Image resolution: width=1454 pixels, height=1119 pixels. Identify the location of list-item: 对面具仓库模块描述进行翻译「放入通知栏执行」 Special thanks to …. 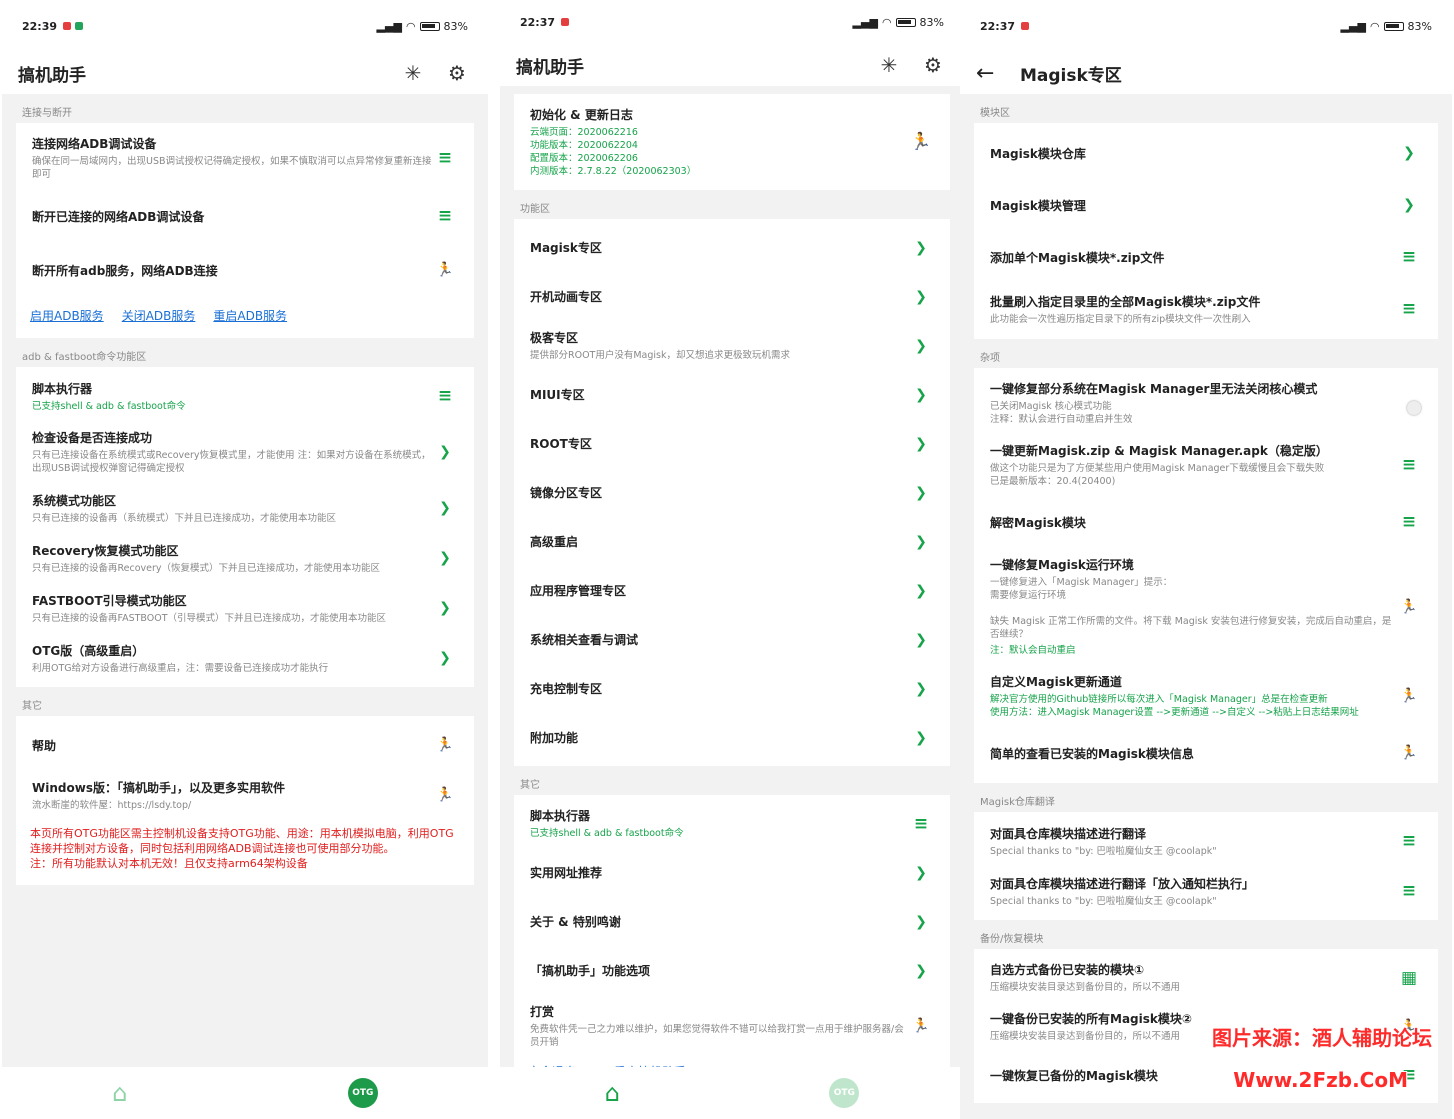
(1206, 891).